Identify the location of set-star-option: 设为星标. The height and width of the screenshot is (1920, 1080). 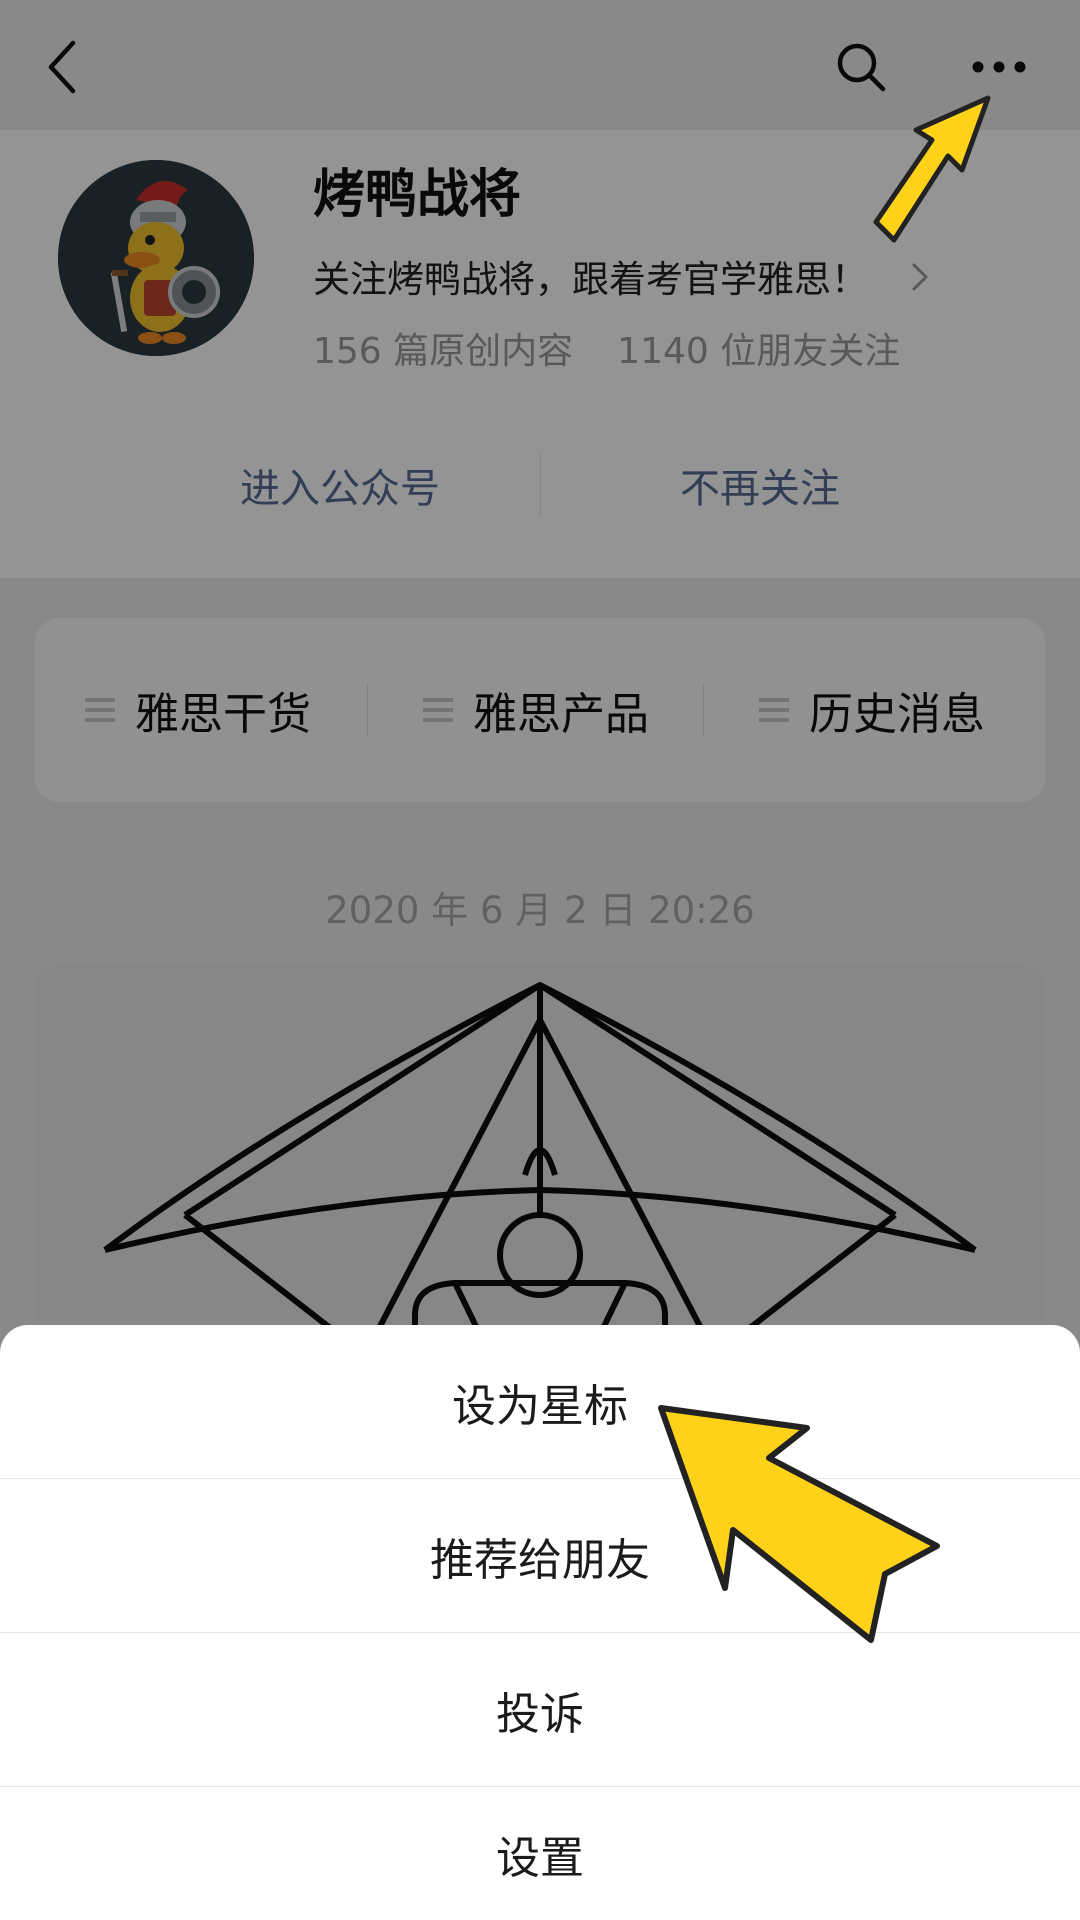
(540, 1401).